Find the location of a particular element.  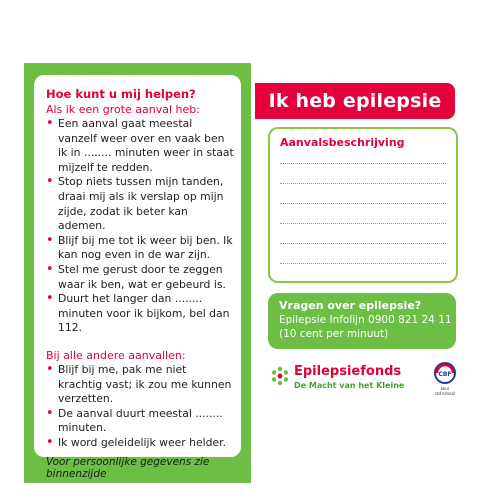

infoline-phone: Epilepsie Infolijn 0900 821 24 11 is located at coordinates (365, 320).